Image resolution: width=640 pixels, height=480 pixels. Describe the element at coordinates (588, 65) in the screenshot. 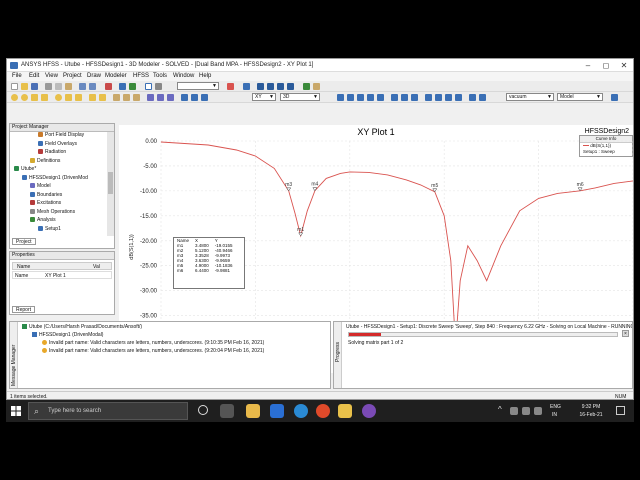

I see `minimize-button: –` at that location.